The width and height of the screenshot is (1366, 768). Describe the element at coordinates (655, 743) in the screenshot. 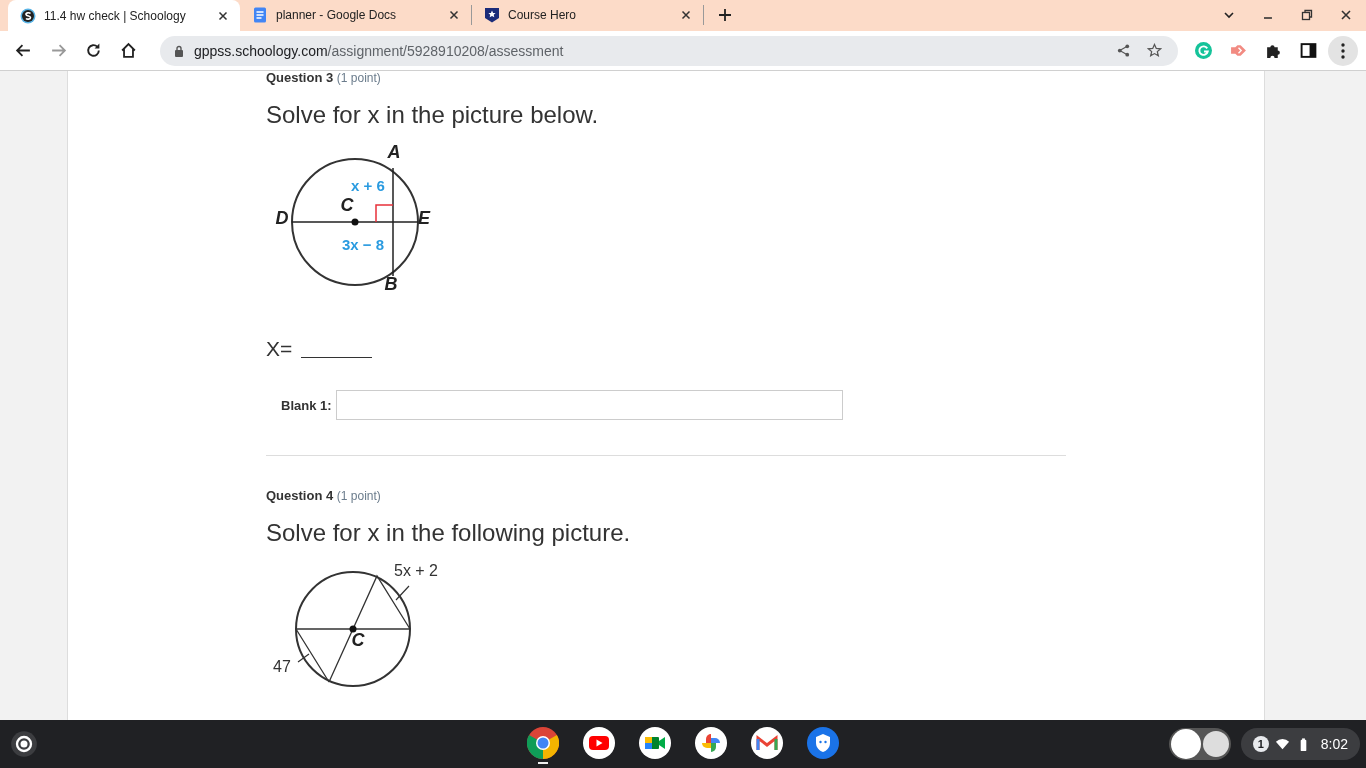

I see `video-camera-icon` at that location.